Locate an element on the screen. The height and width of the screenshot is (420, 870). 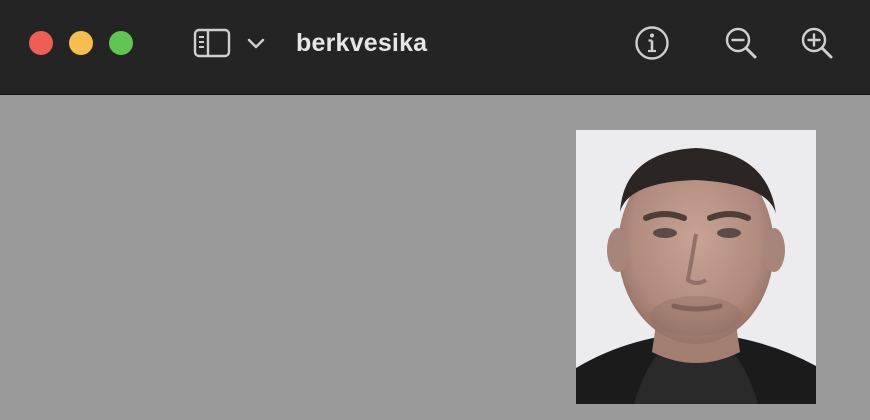
info-button is located at coordinates (652, 43).